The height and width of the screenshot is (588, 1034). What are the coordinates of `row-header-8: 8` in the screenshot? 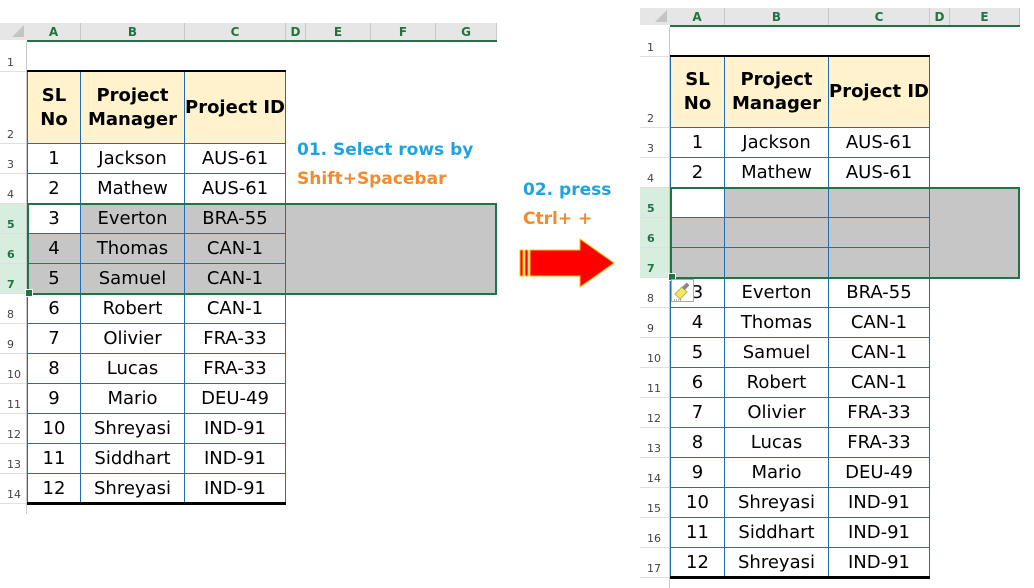 It's located at (13, 309).